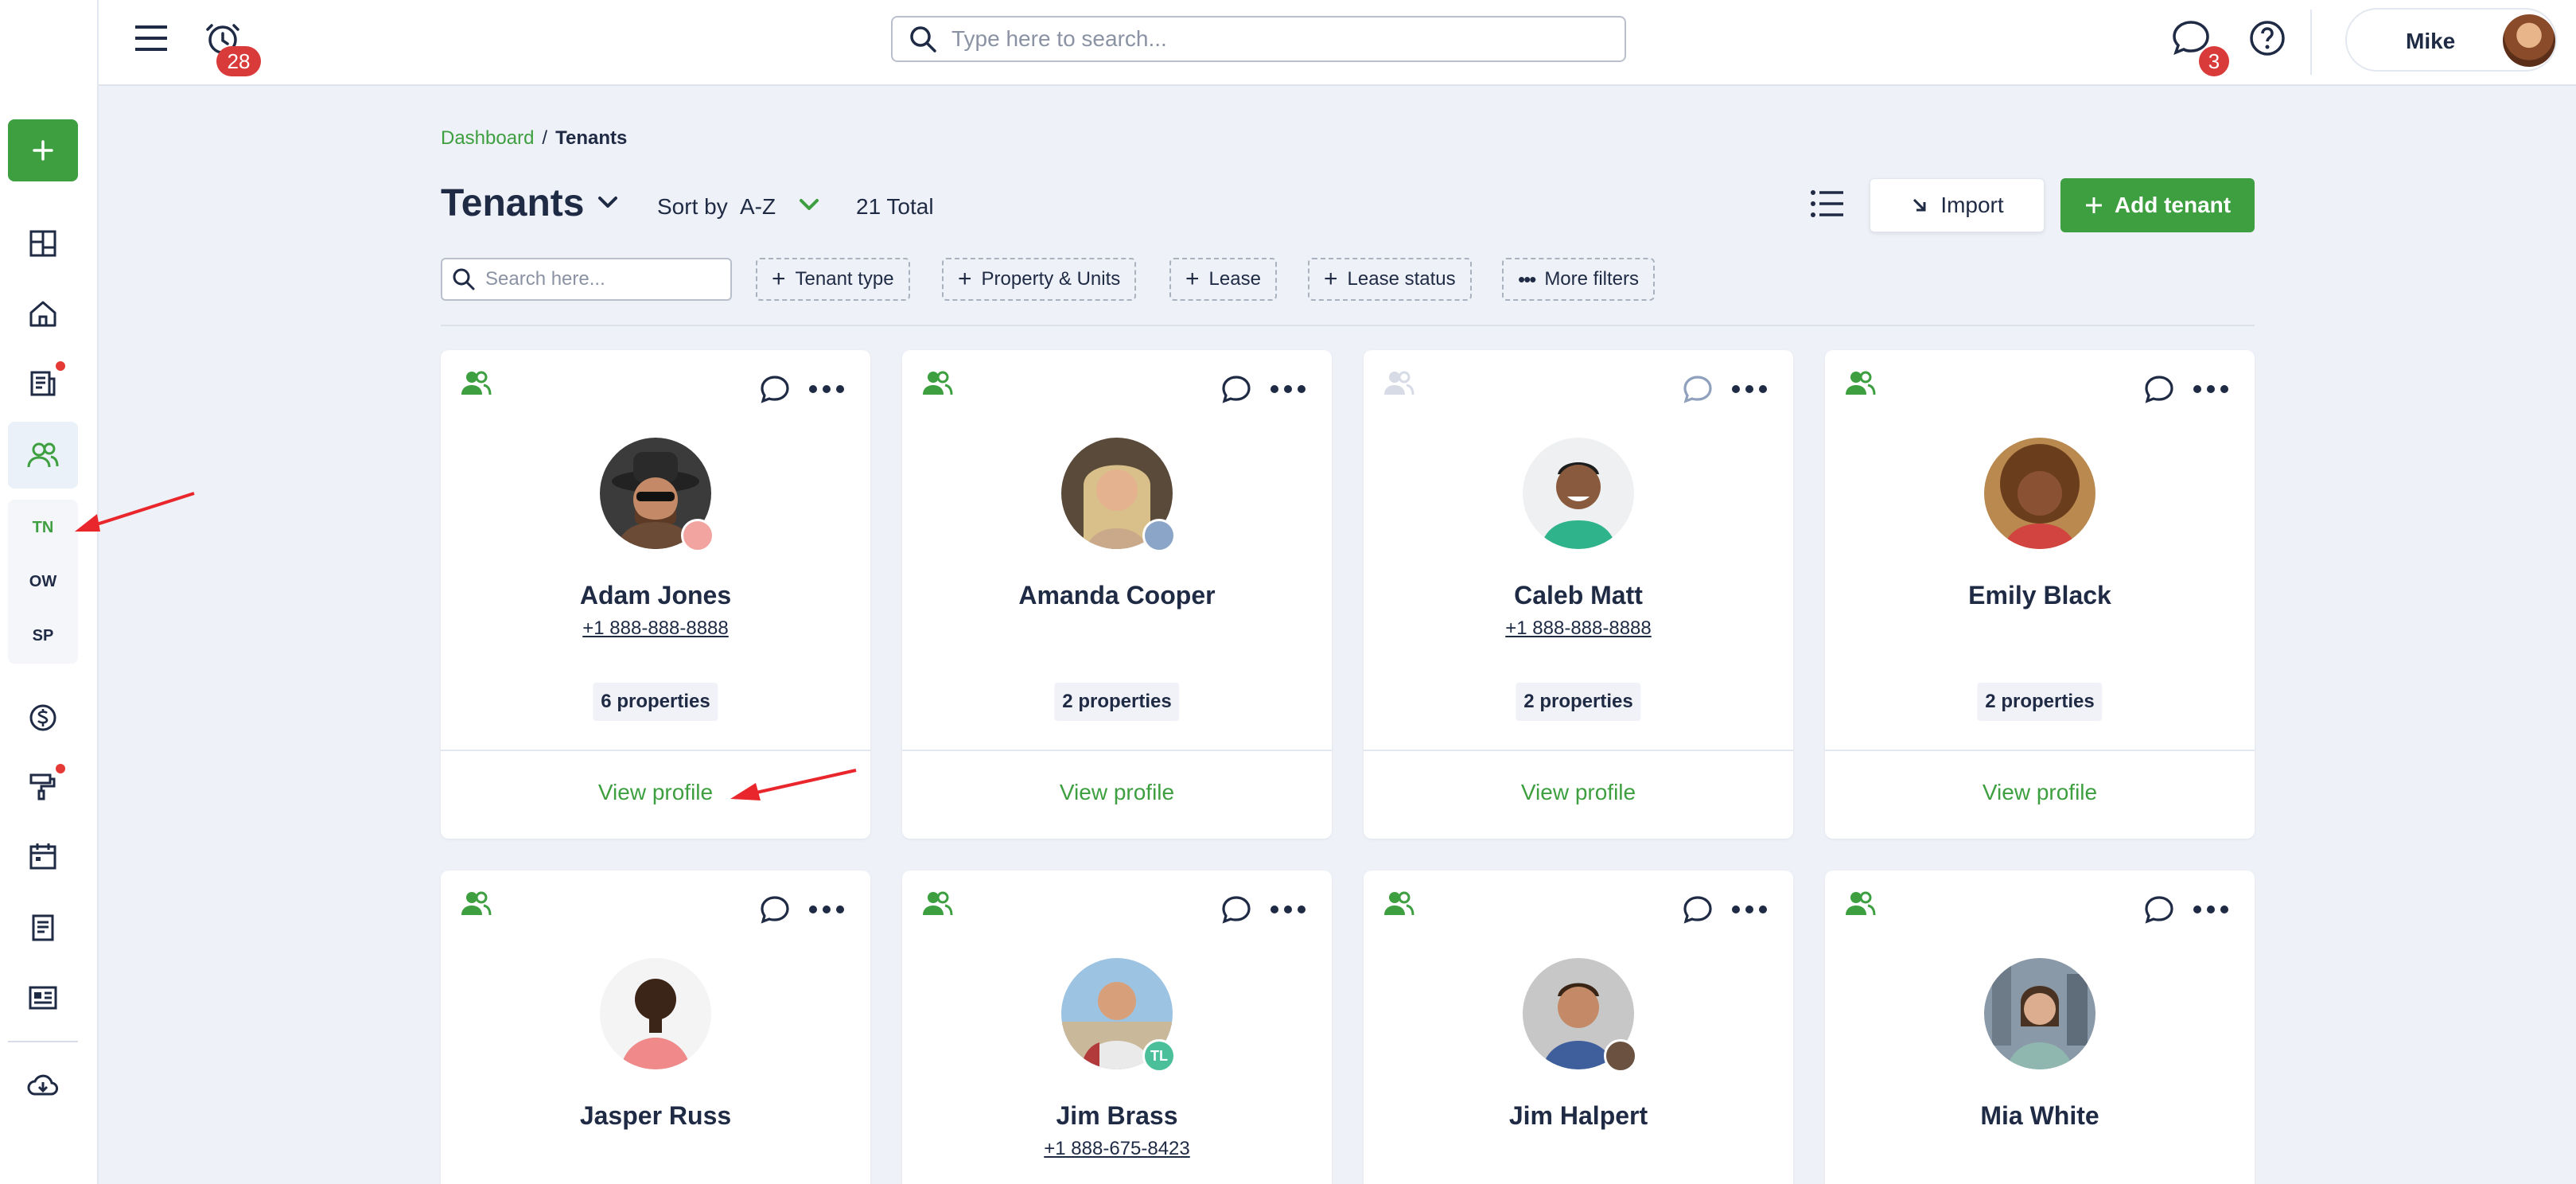 The width and height of the screenshot is (2576, 1184). I want to click on sidebar: TN OW SP, so click(50, 592).